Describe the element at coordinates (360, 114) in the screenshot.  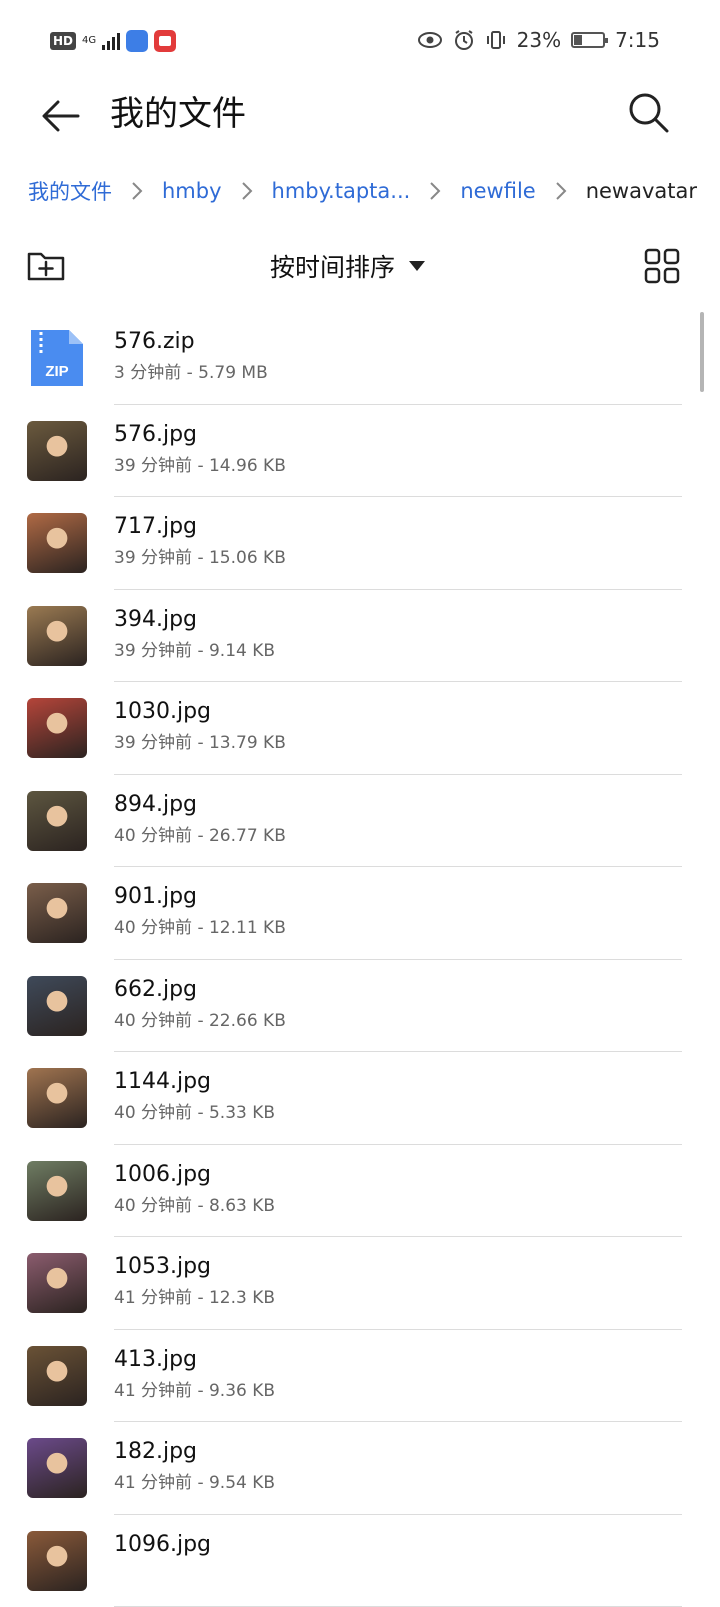
I see `app-header: 我的文件` at that location.